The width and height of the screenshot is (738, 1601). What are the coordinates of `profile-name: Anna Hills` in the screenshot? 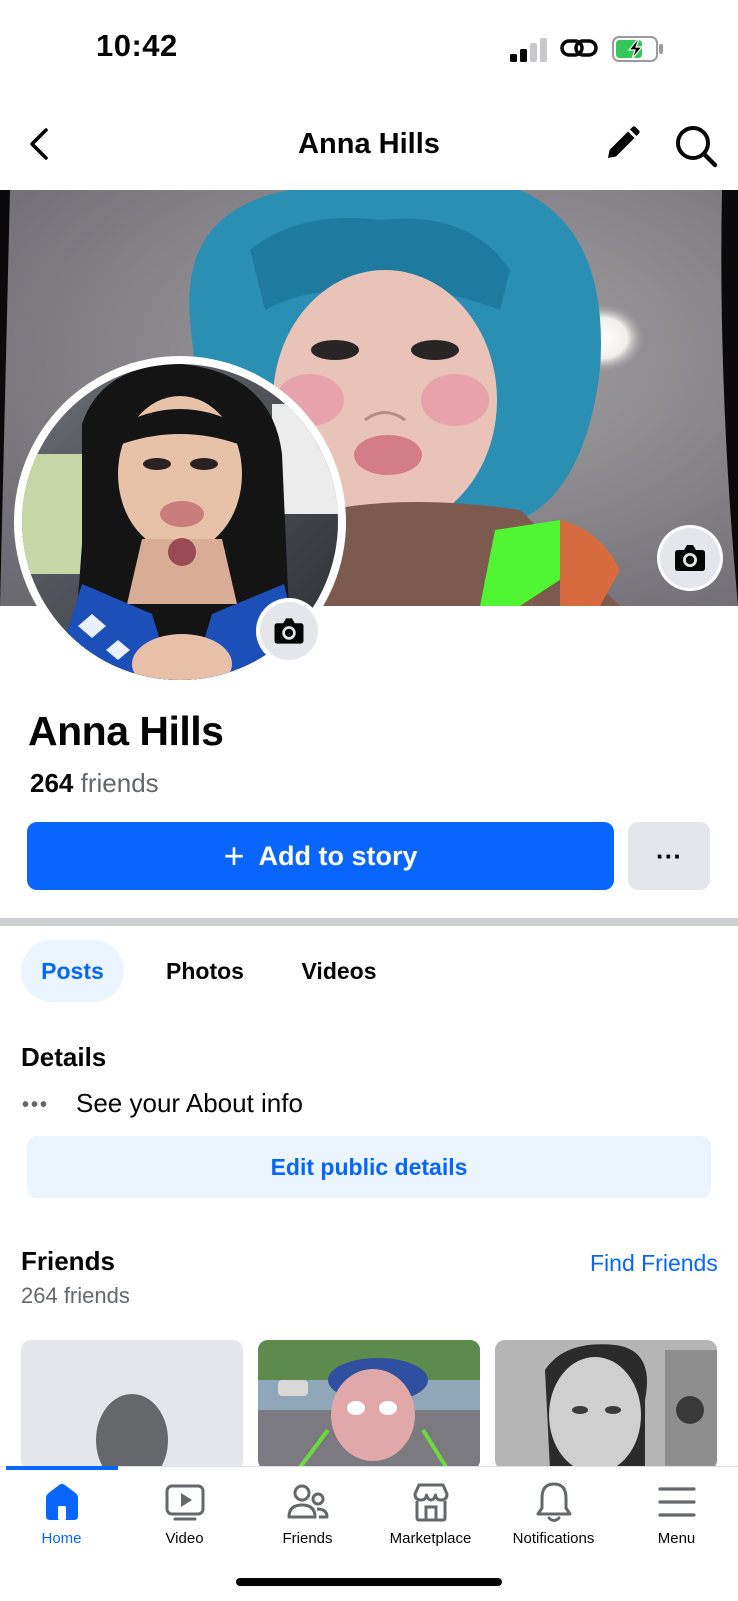 It's located at (126, 731).